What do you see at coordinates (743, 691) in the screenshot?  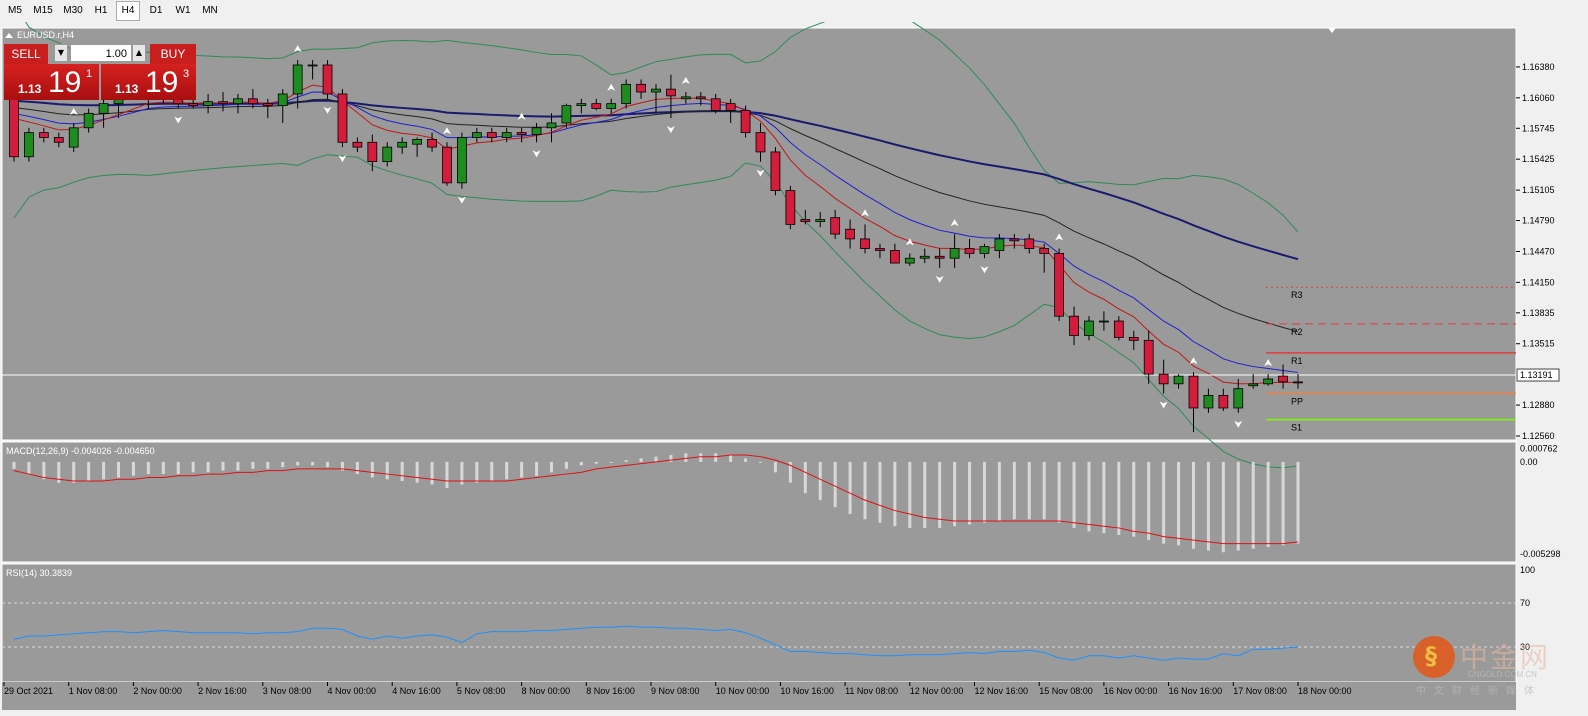 I see `x-tick-label: 10 Nov 00:00` at bounding box center [743, 691].